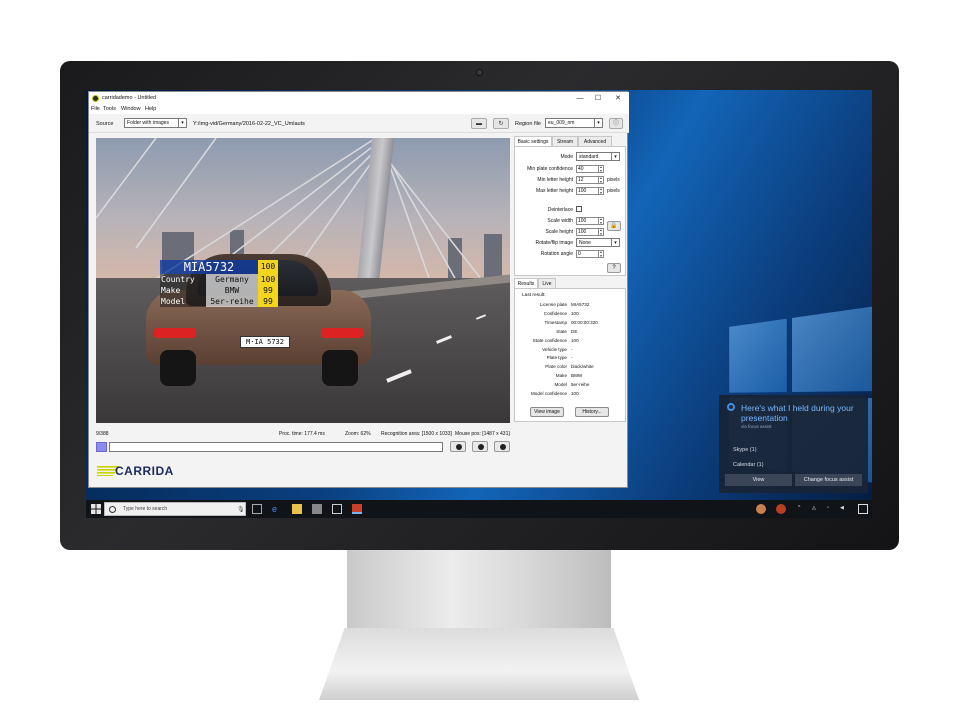 This screenshot has height=720, width=958. What do you see at coordinates (547, 412) in the screenshot?
I see `view-image-button: View image` at bounding box center [547, 412].